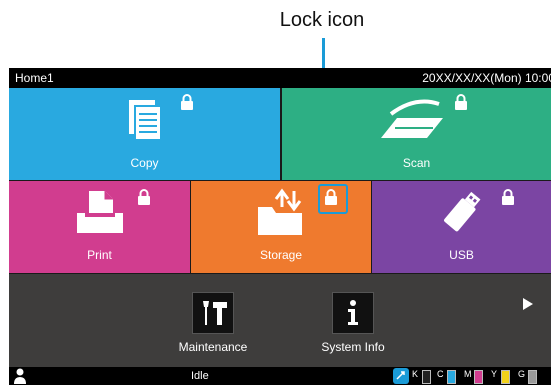 The height and width of the screenshot is (385, 551). Describe the element at coordinates (280, 78) in the screenshot. I see `top-status-bar: Home1 20XX/XX/XX(Mon) 10:00` at that location.